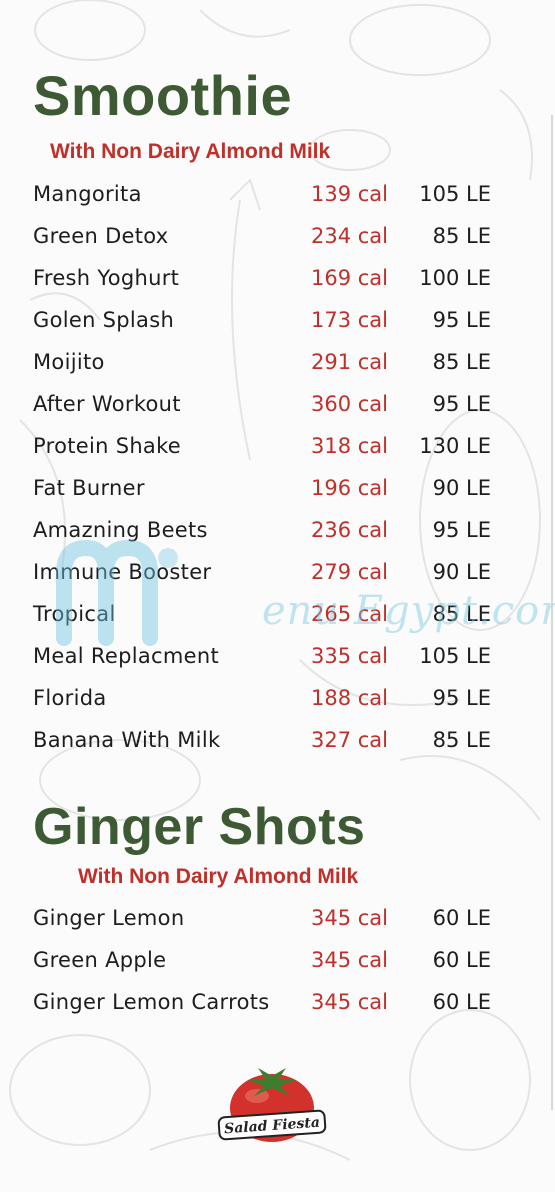 This screenshot has height=1192, width=555. Describe the element at coordinates (277, 919) in the screenshot. I see `menu-item: Ginger Lemon 345 cal 60 LE` at that location.